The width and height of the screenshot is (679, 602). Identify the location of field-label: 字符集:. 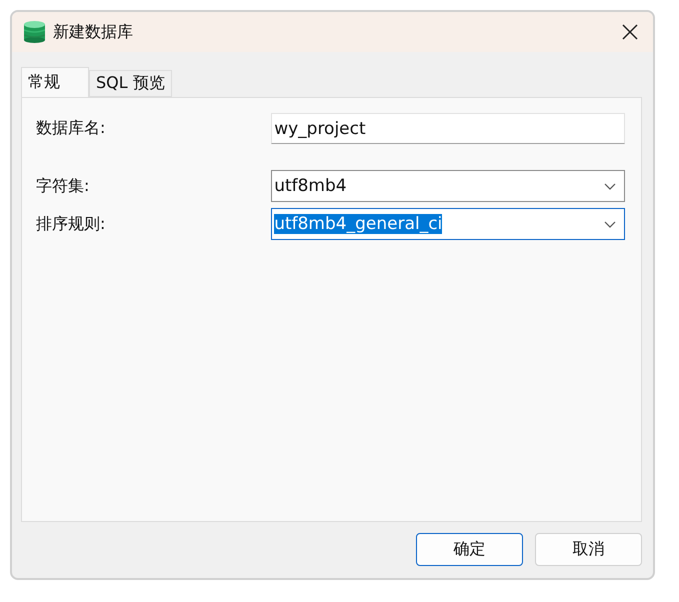
(63, 186).